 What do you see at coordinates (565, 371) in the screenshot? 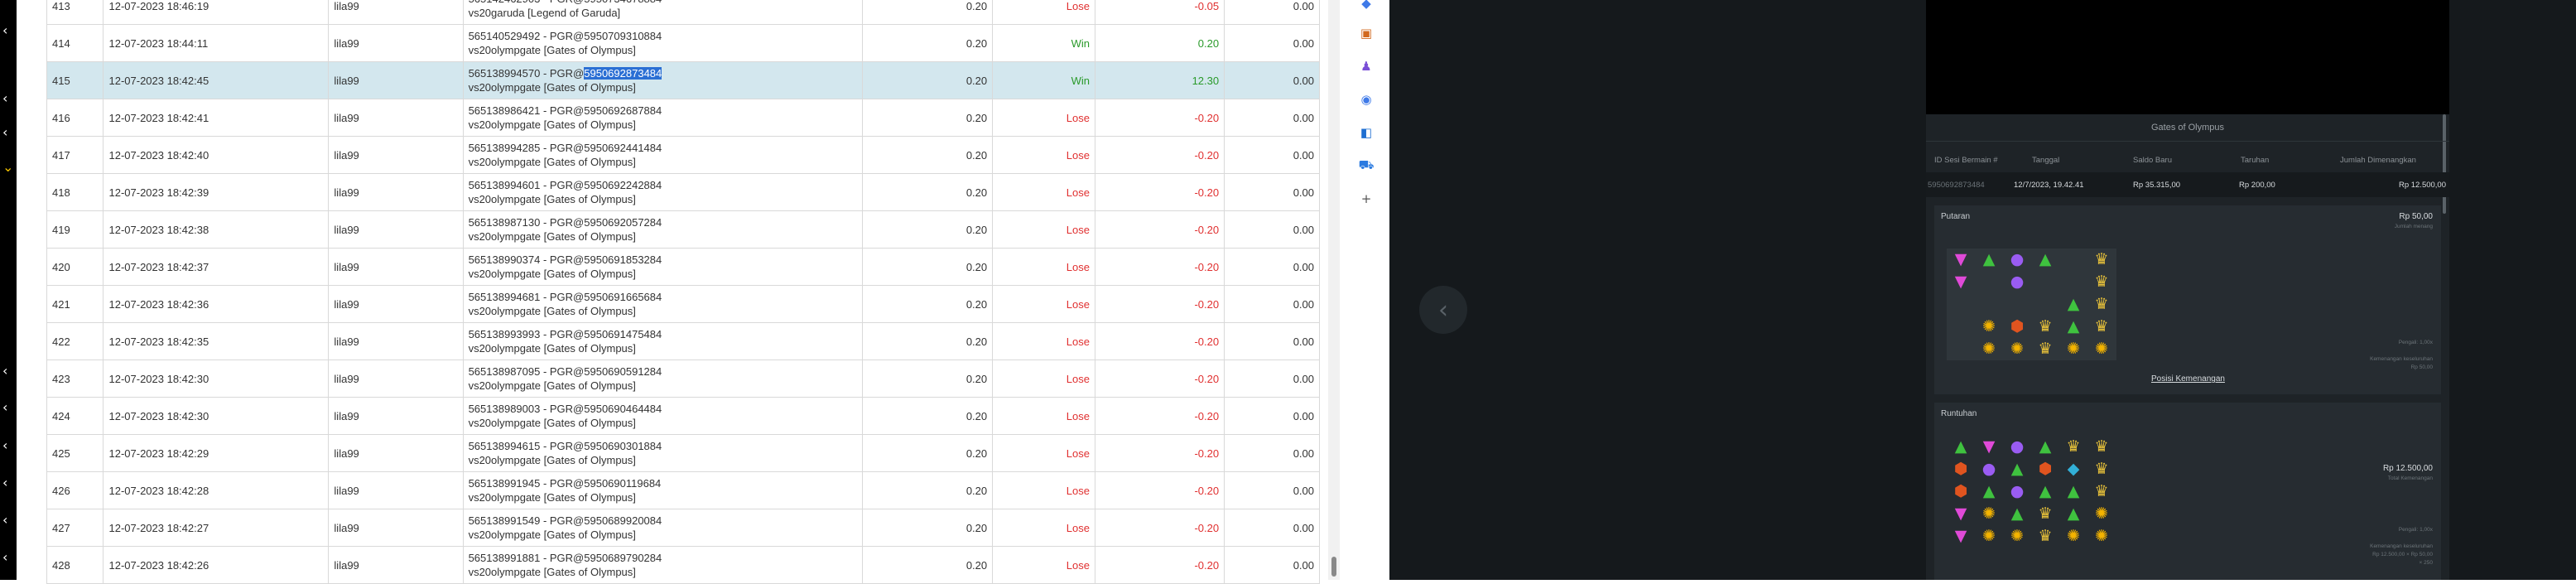
I see `ref-id: 565138987095 - PGR@5950690591284` at bounding box center [565, 371].